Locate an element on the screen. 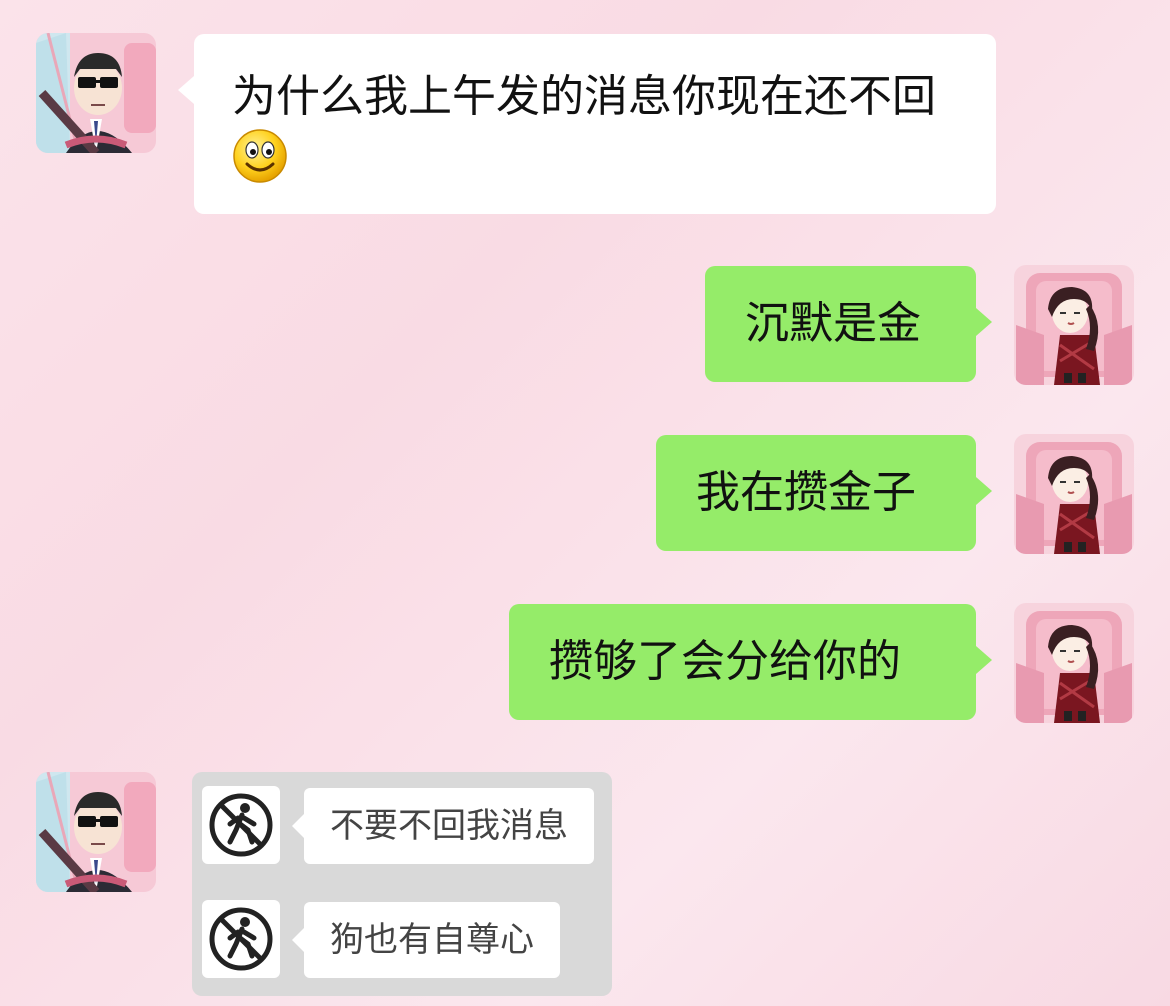 The height and width of the screenshot is (1006, 1170). message-bubble-incoming: 为什么我上午发的消息你现在还不回 is located at coordinates (587, 124).